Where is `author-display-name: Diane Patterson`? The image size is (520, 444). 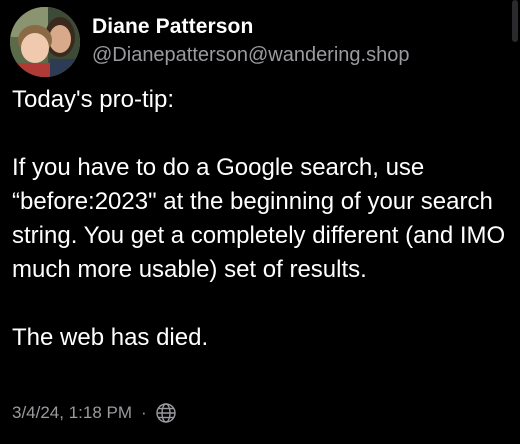
author-display-name: Diane Patterson is located at coordinates (172, 27).